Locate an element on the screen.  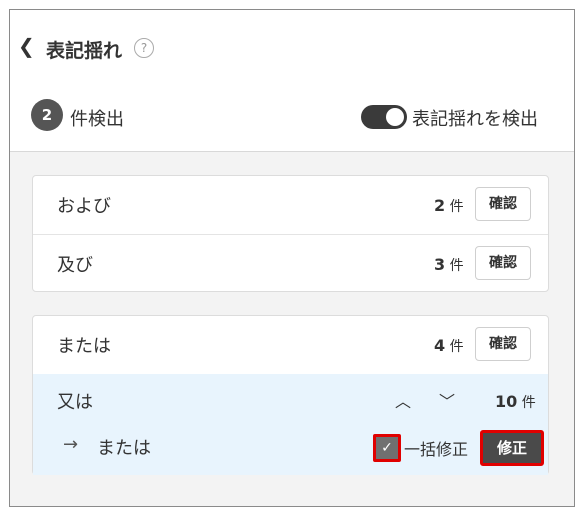
chevron-down-icon: ﹀ is located at coordinates (447, 400).